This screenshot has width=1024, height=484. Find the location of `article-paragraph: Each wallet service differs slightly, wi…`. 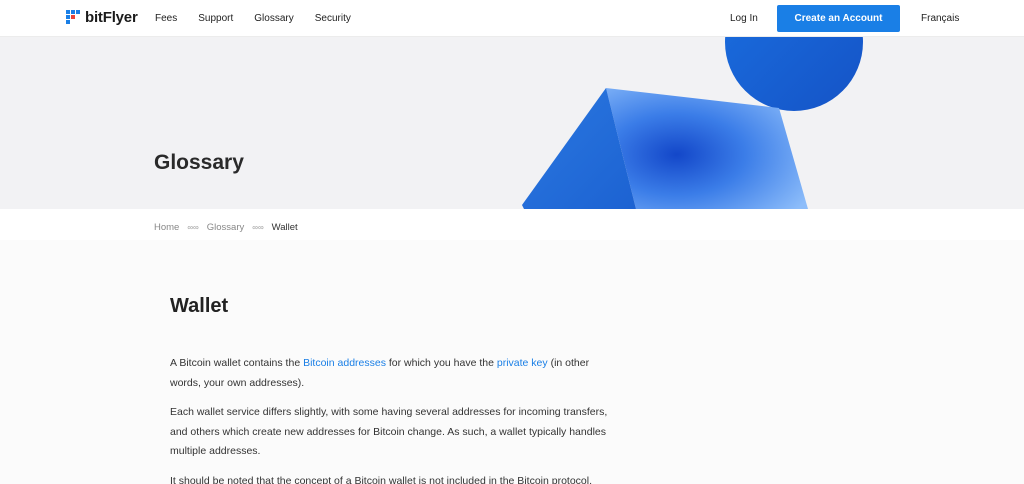

article-paragraph: Each wallet service differs slightly, wi… is located at coordinates (389, 431).